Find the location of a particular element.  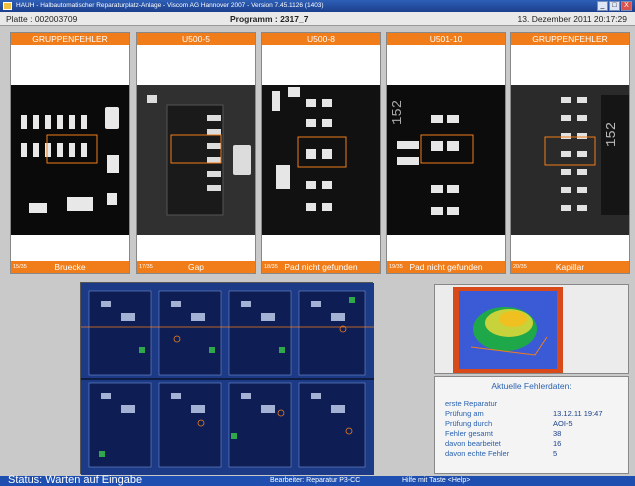

panel-counter: 15/35 is located at coordinates (20, 267).